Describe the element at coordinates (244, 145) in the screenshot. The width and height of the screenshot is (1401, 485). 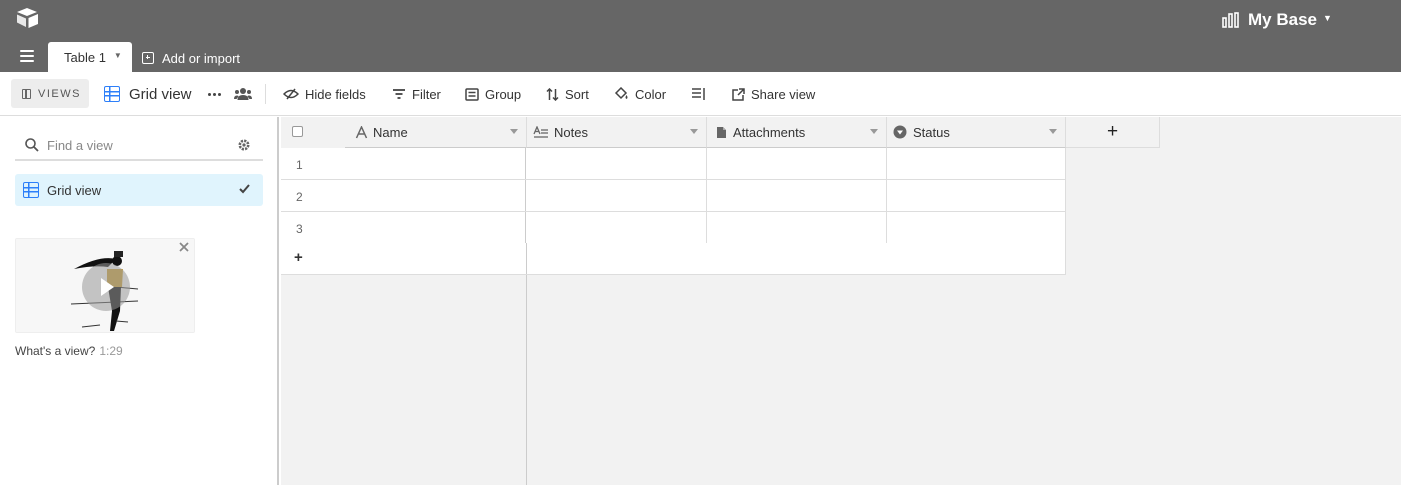
I see `gear-icon` at that location.